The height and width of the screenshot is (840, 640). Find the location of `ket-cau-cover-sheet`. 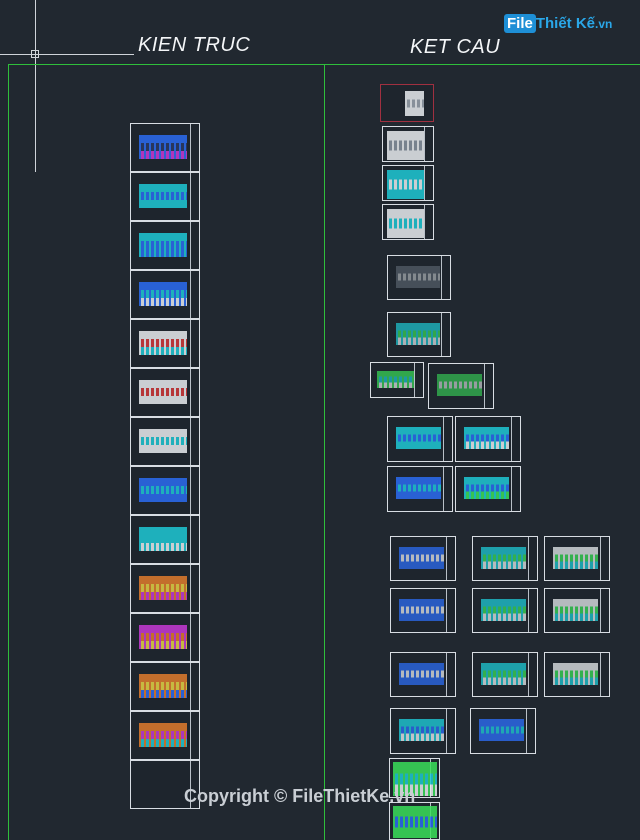

ket-cau-cover-sheet is located at coordinates (407, 103).